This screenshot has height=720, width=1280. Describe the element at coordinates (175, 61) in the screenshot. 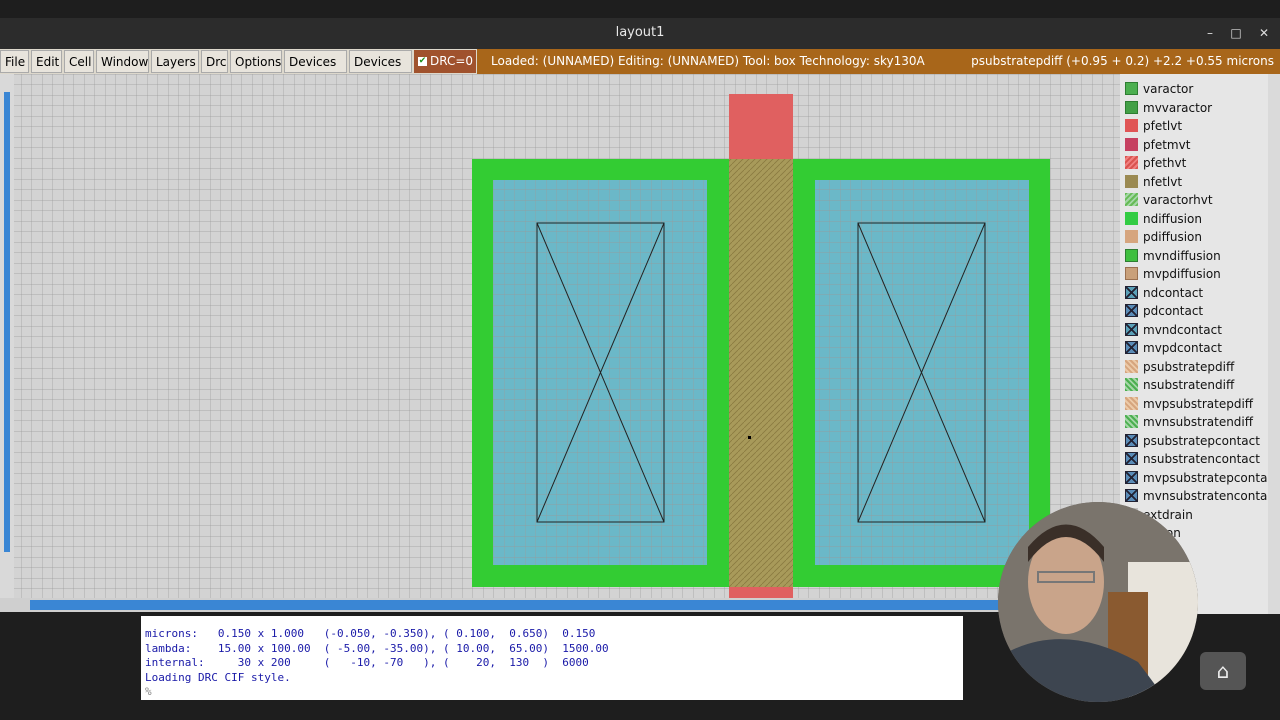

I see `menu-layers: Layers` at that location.